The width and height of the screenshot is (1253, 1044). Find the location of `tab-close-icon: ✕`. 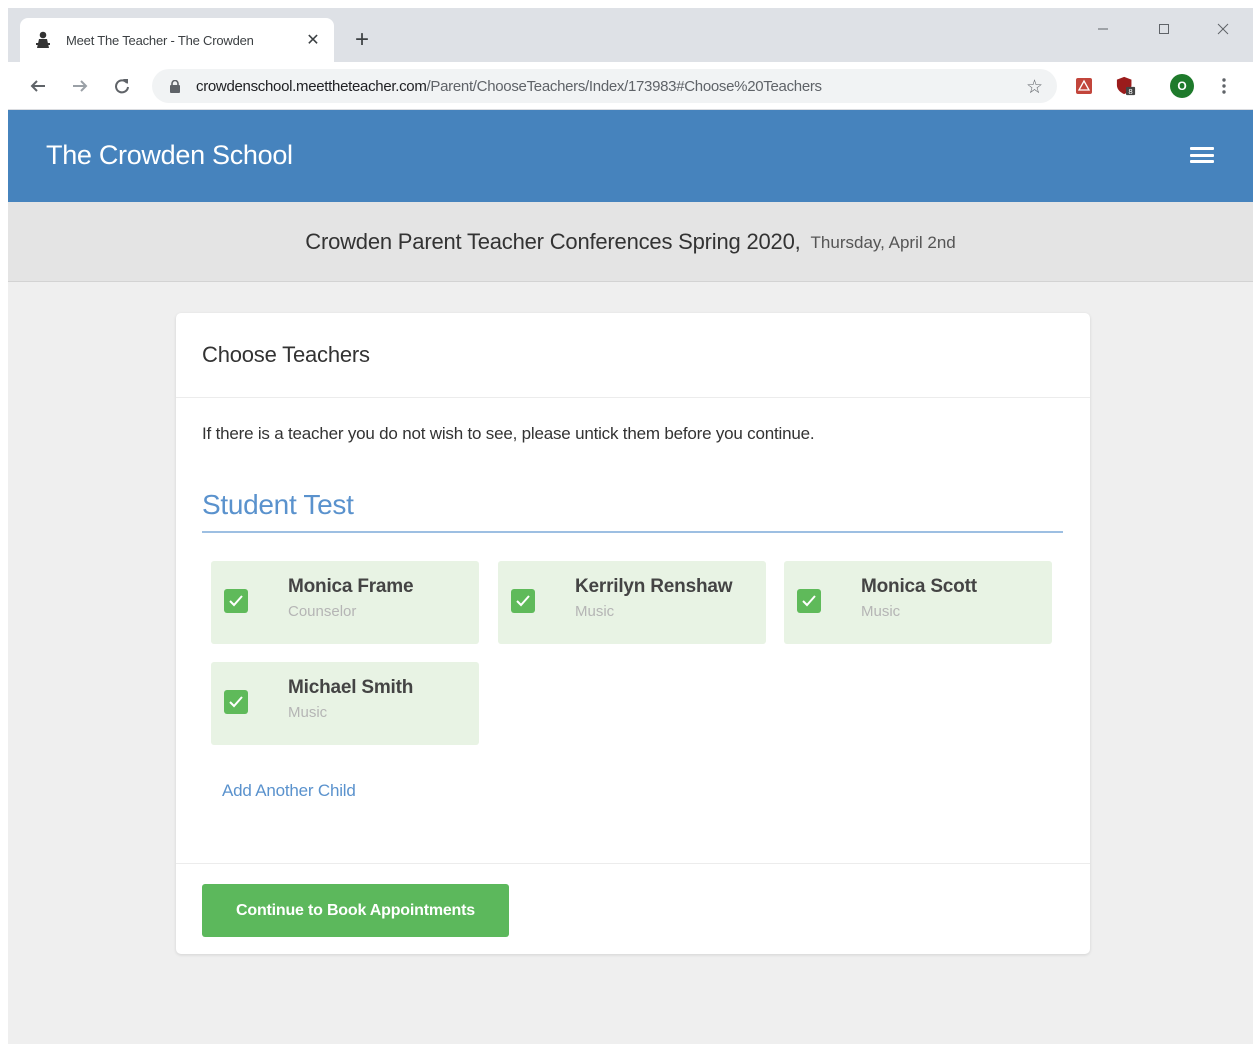

tab-close-icon: ✕ is located at coordinates (313, 40).